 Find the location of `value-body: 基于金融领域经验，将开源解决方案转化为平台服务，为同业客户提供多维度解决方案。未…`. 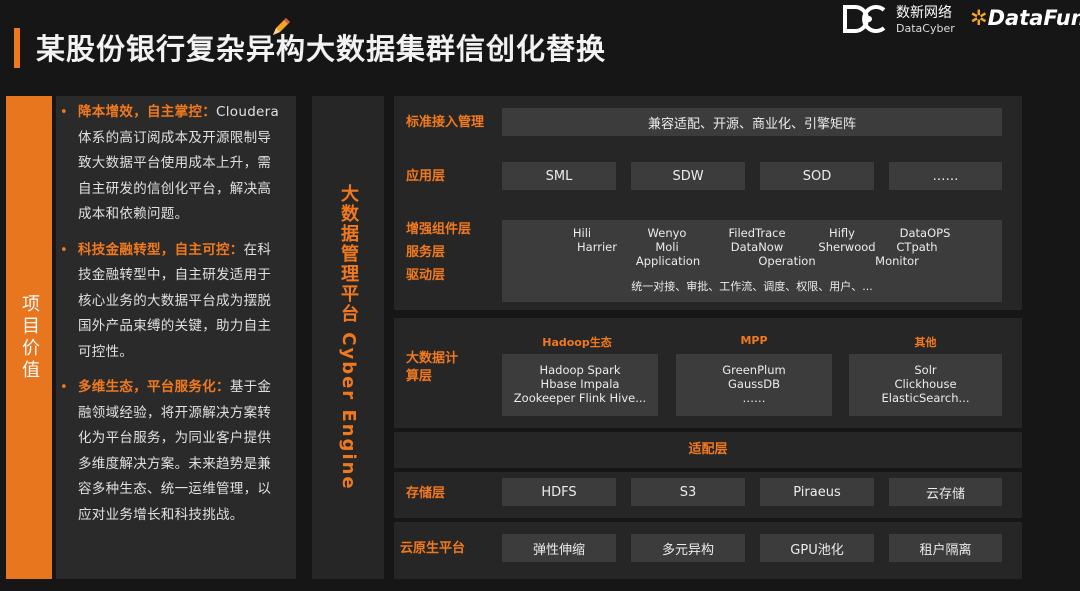

value-body: 基于金融领域经验，将开源解决方案转化为平台服务，为同业客户提供多维度解决方案。未… is located at coordinates (175, 451).